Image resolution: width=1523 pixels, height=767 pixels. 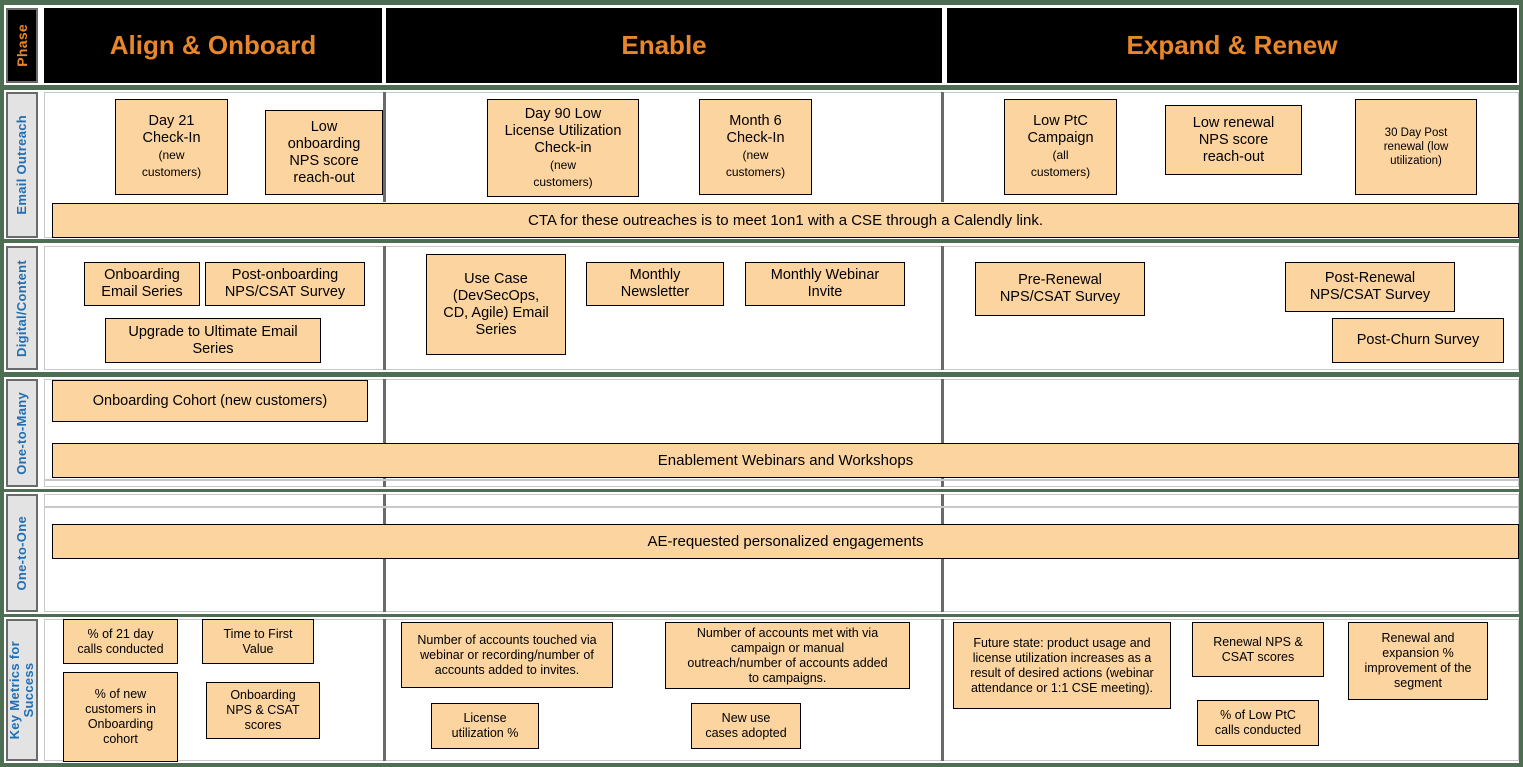 I want to click on box-30-day-post-renewal: 30 Day Post renewal (low utilization), so click(x=1416, y=147).